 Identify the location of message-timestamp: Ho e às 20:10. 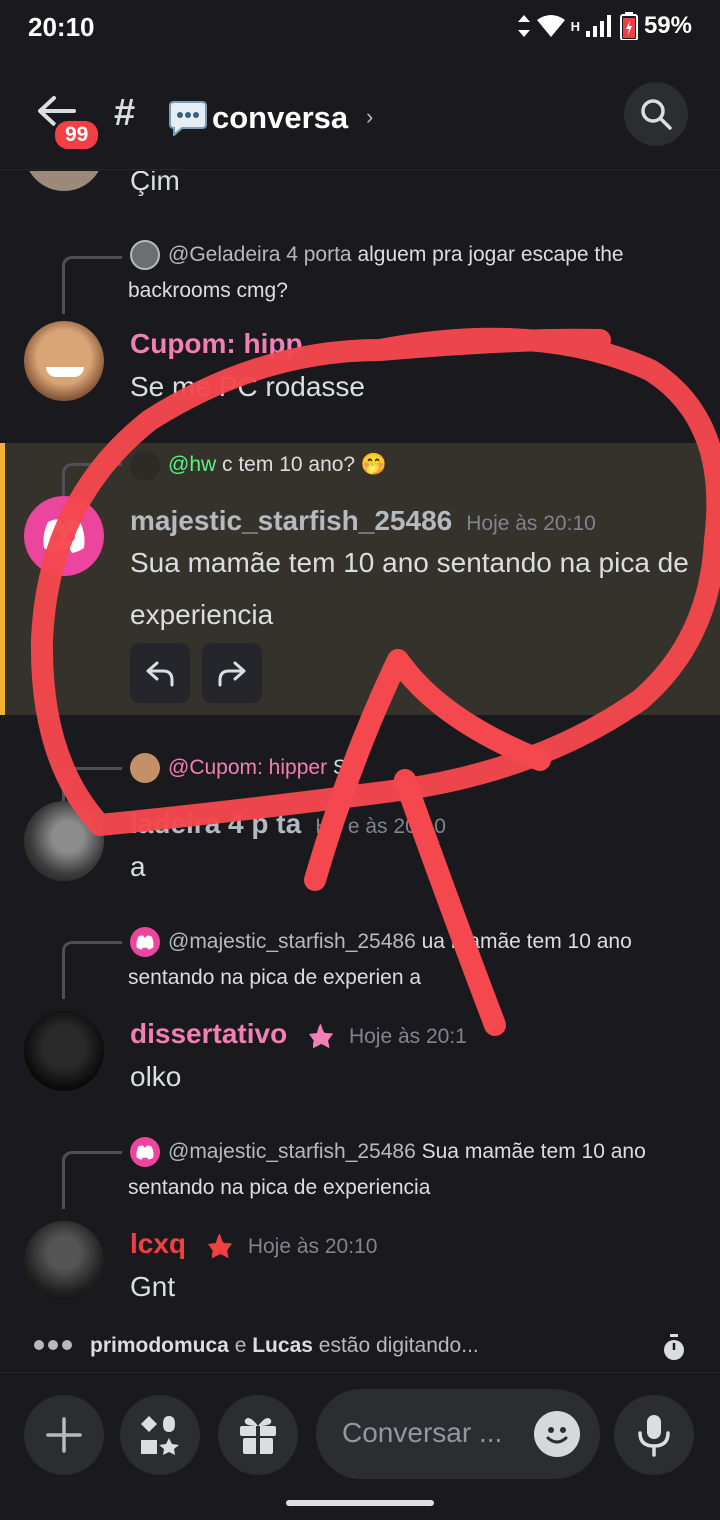
(380, 826).